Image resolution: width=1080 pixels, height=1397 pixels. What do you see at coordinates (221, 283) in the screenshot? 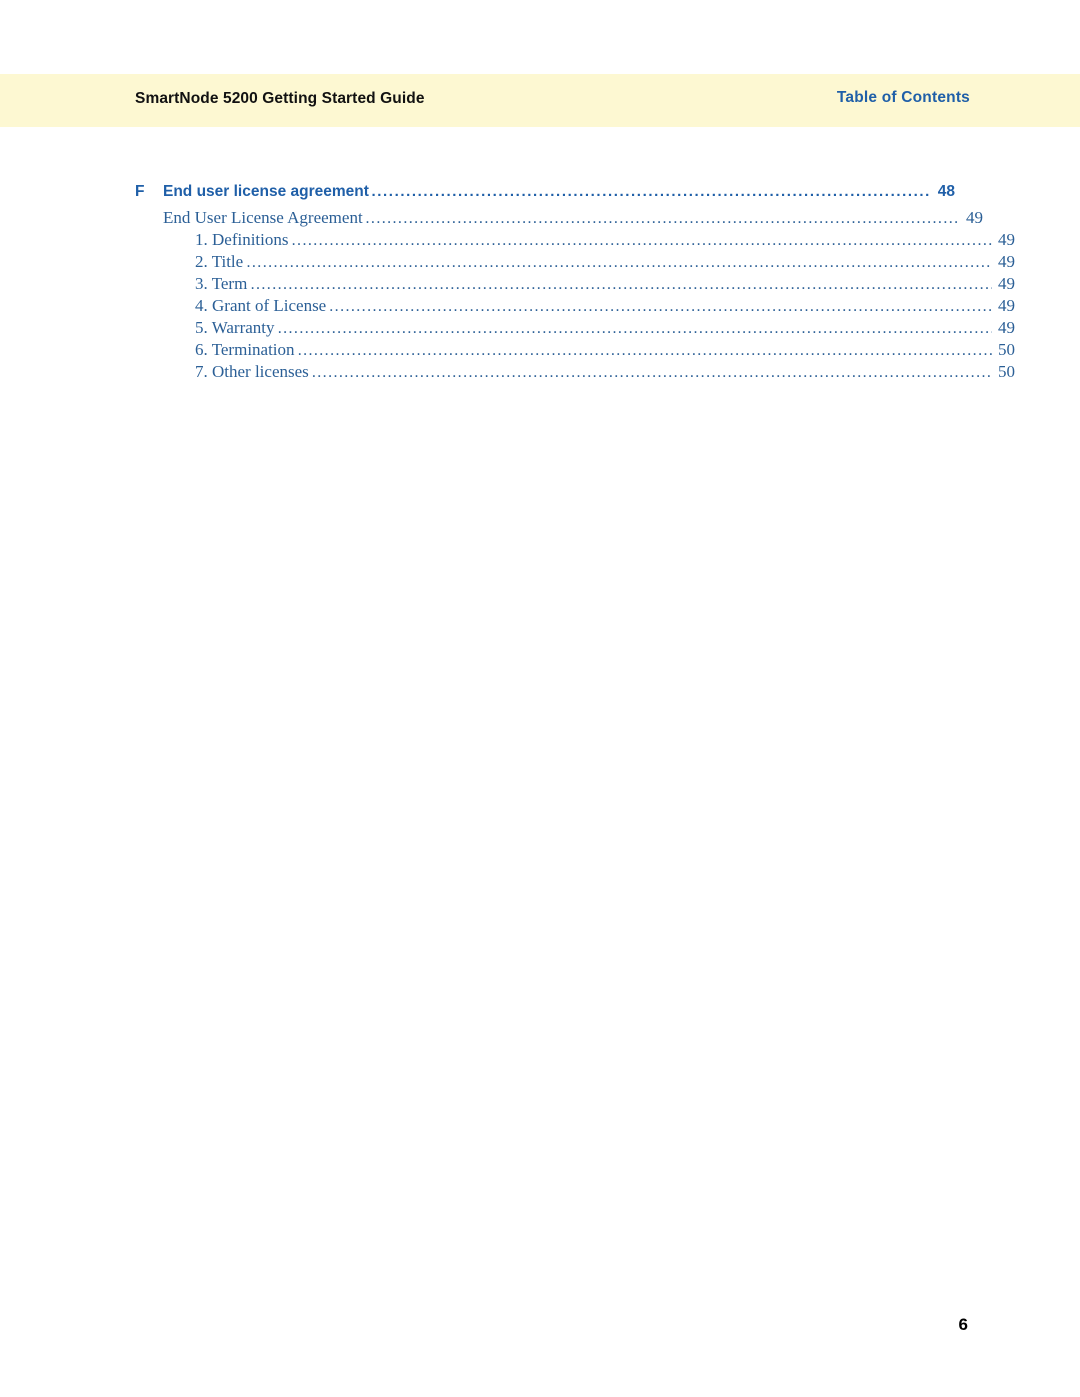
I see `toc-entry-title: 3. Term` at bounding box center [221, 283].